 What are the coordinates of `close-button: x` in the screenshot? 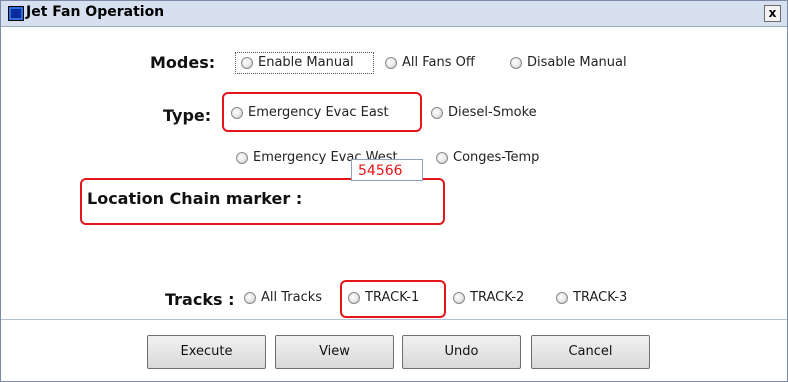 It's located at (772, 13).